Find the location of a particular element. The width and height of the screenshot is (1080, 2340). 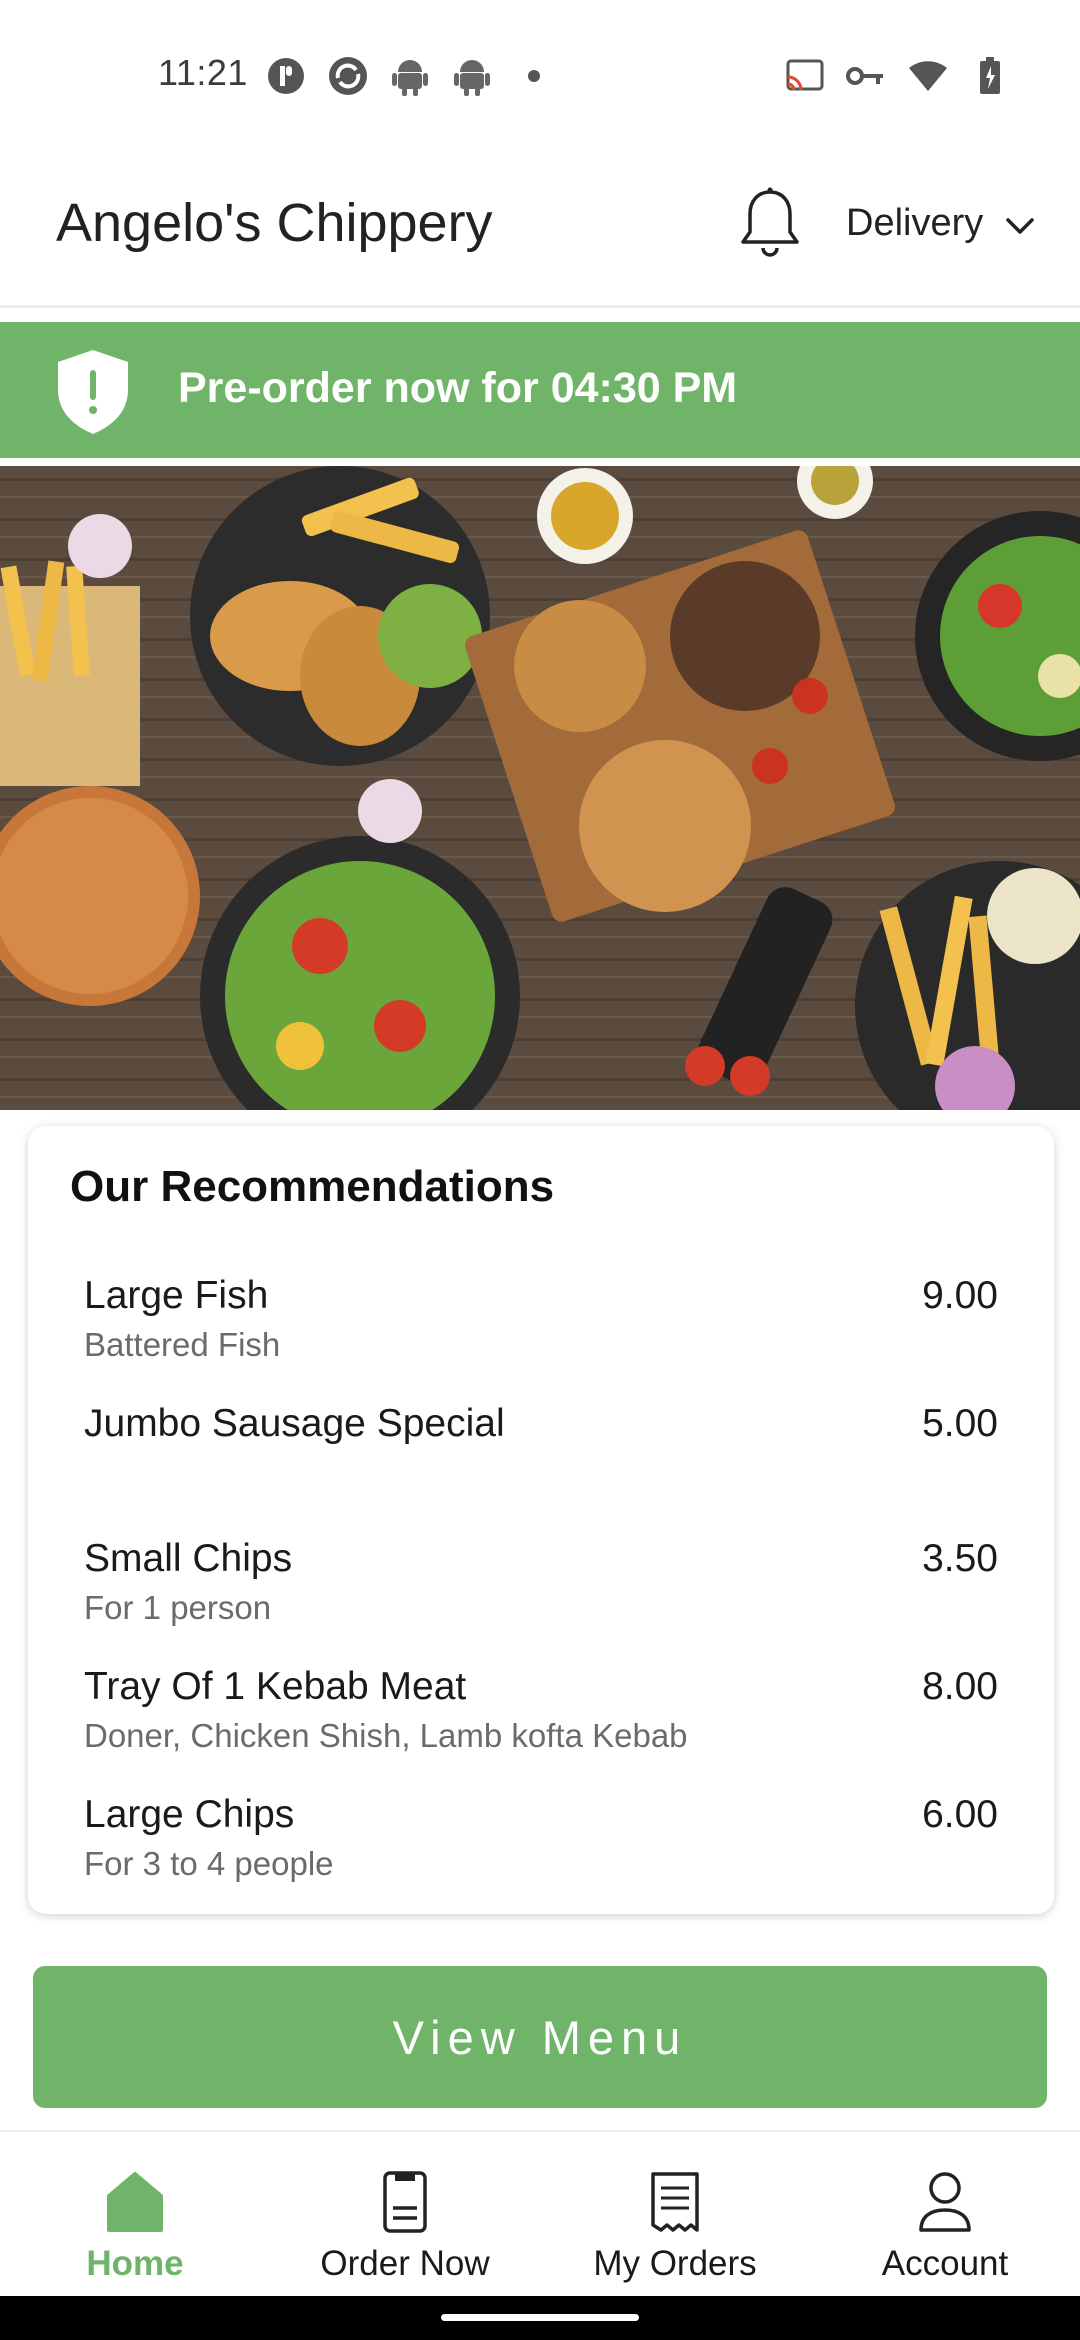

nav-label: Order Now is located at coordinates (405, 2263).